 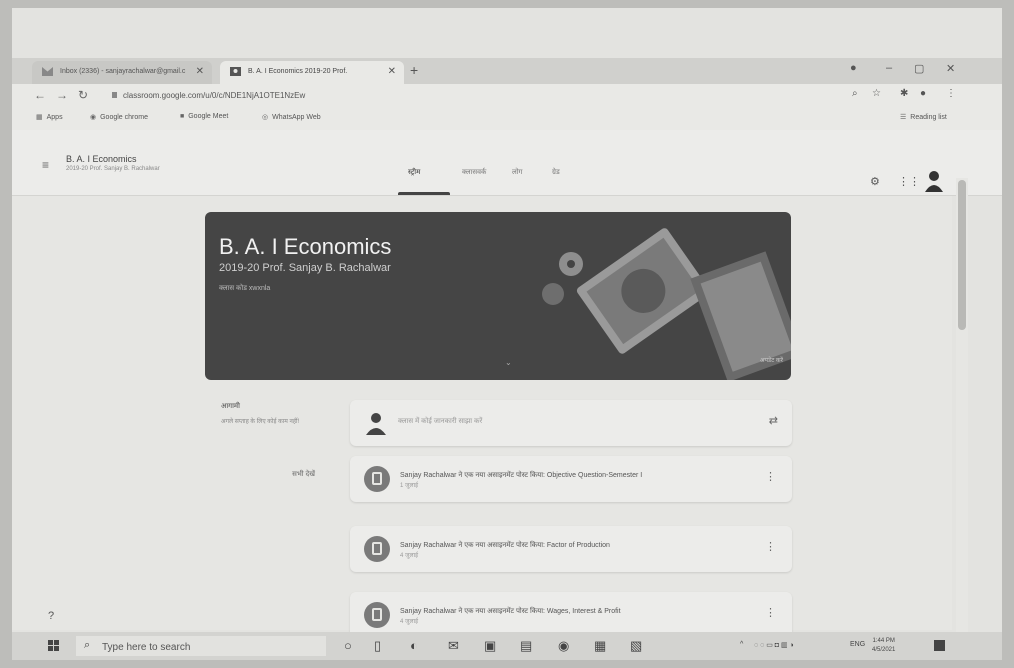 What do you see at coordinates (348, 645) in the screenshot?
I see `cortana-icon: ○` at bounding box center [348, 645].